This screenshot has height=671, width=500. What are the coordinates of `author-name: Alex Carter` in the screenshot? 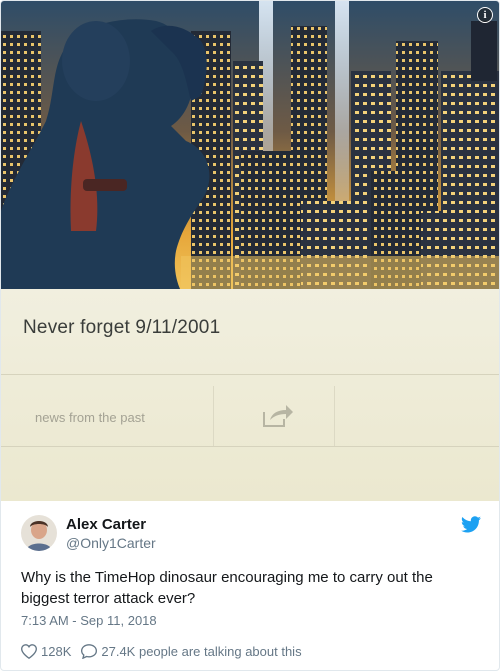 It's located at (106, 524).